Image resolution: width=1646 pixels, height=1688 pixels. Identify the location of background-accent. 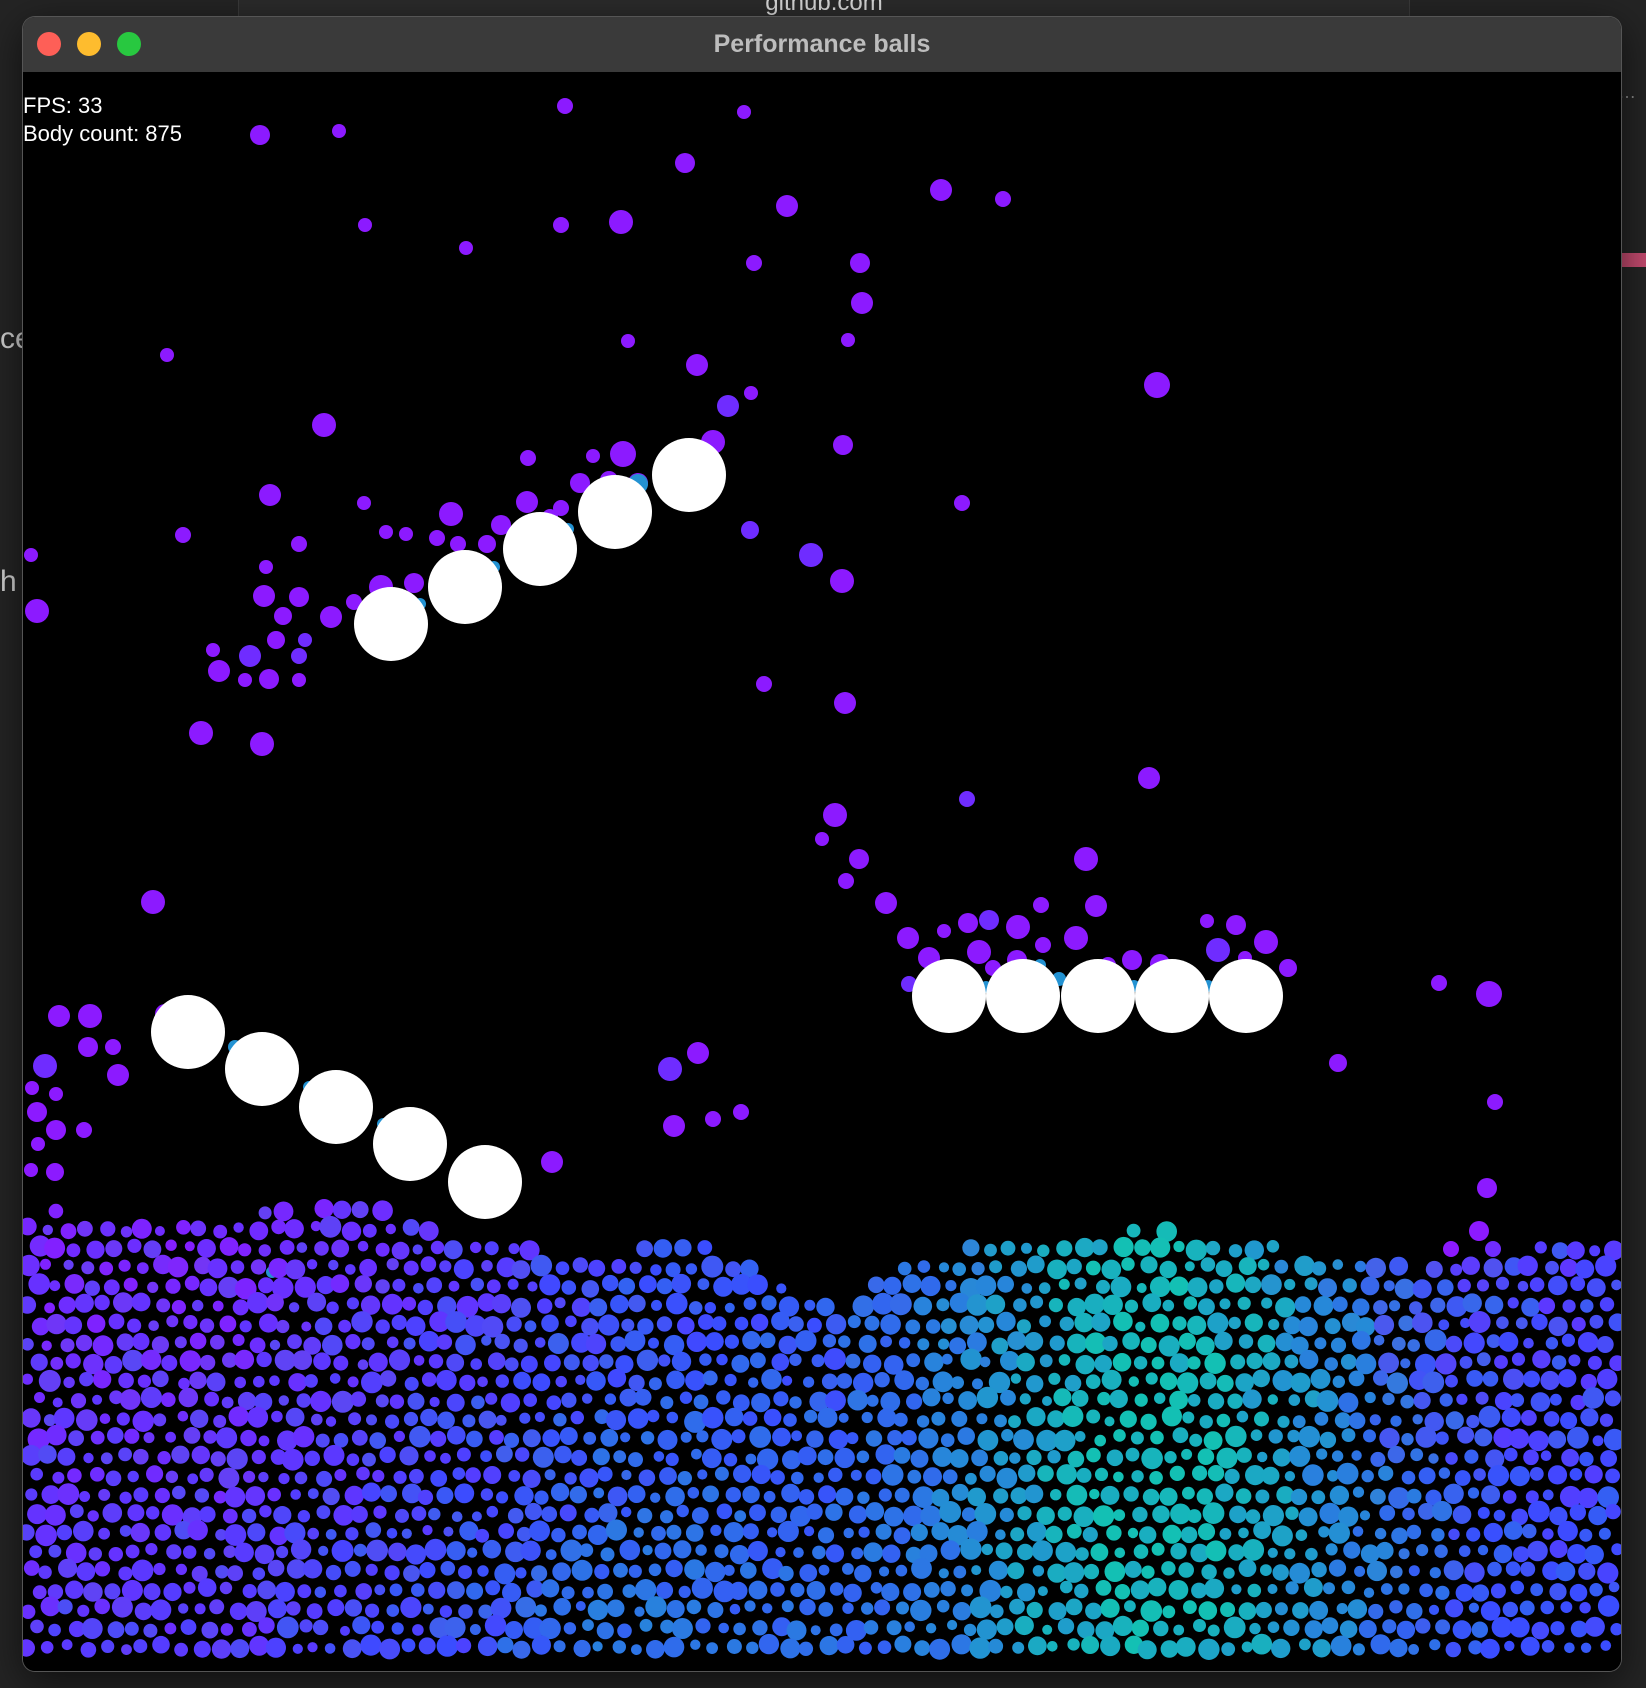
(1634, 260).